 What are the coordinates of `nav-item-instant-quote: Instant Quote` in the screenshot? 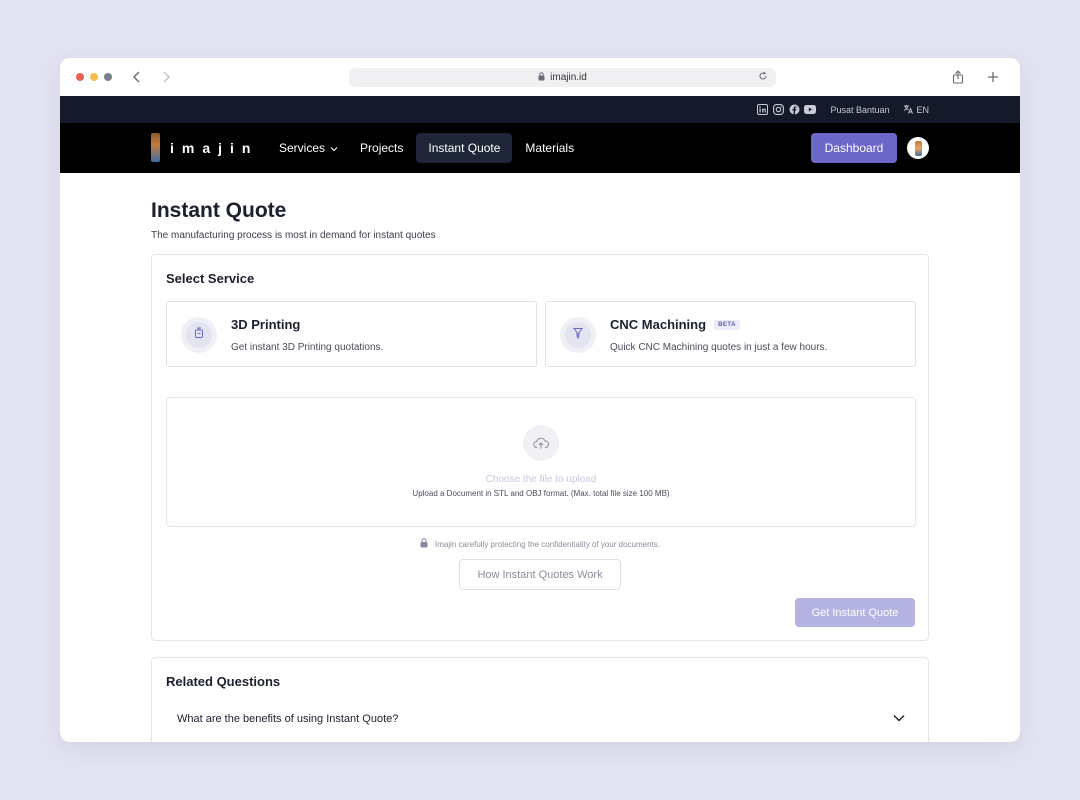 It's located at (464, 148).